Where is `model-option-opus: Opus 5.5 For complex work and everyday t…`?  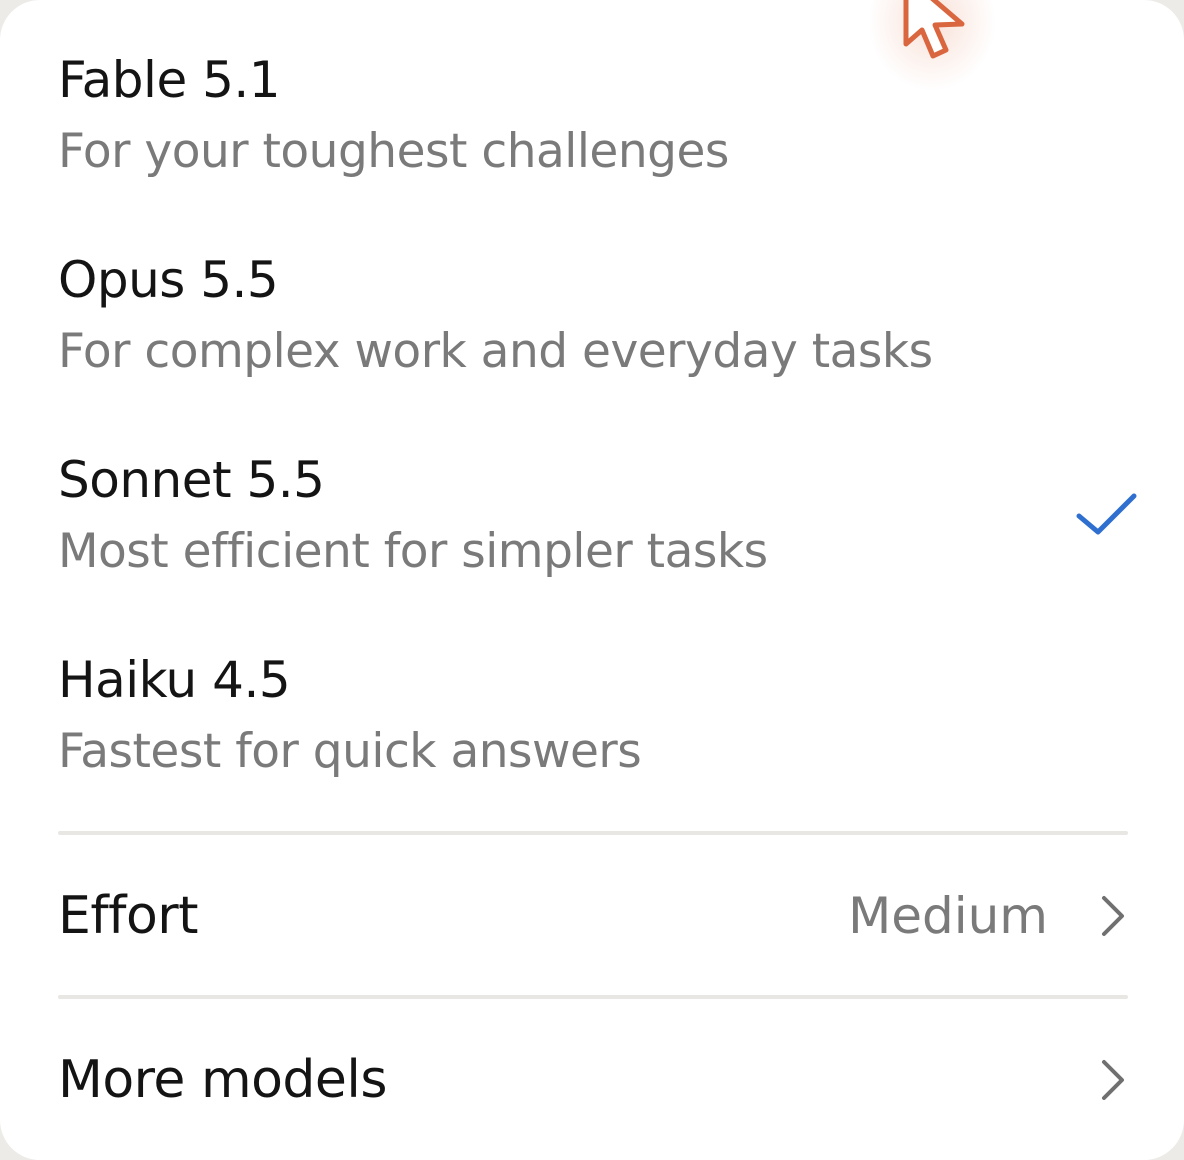
model-option-opus: Opus 5.5 For complex work and everyday t… is located at coordinates (598, 345).